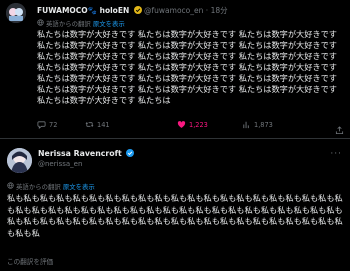 The width and height of the screenshot is (350, 271). I want to click on action-bar: 72 141 1,223 1,873, so click(187, 127).